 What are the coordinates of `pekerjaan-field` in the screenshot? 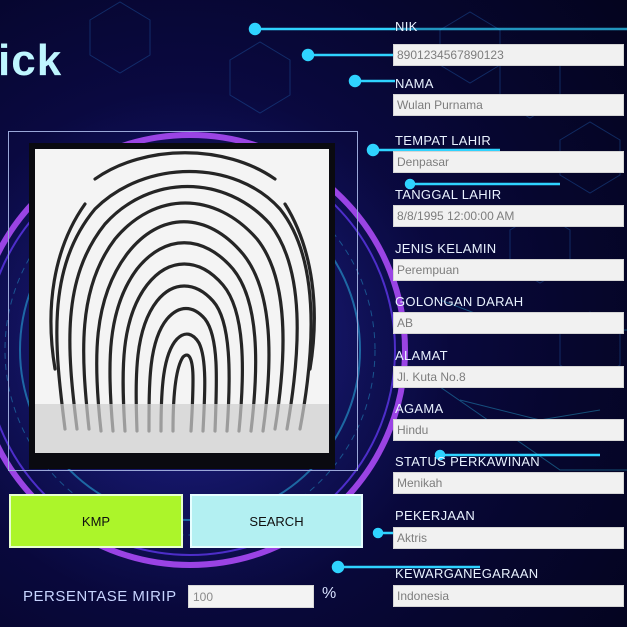 It's located at (508, 538).